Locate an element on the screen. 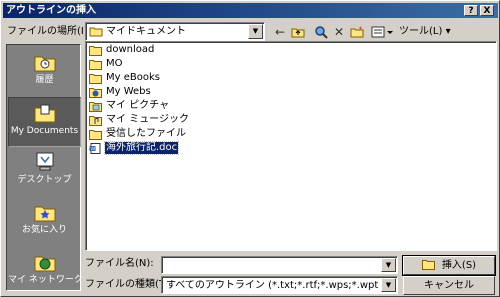  svg-text: W is located at coordinates (93, 149).